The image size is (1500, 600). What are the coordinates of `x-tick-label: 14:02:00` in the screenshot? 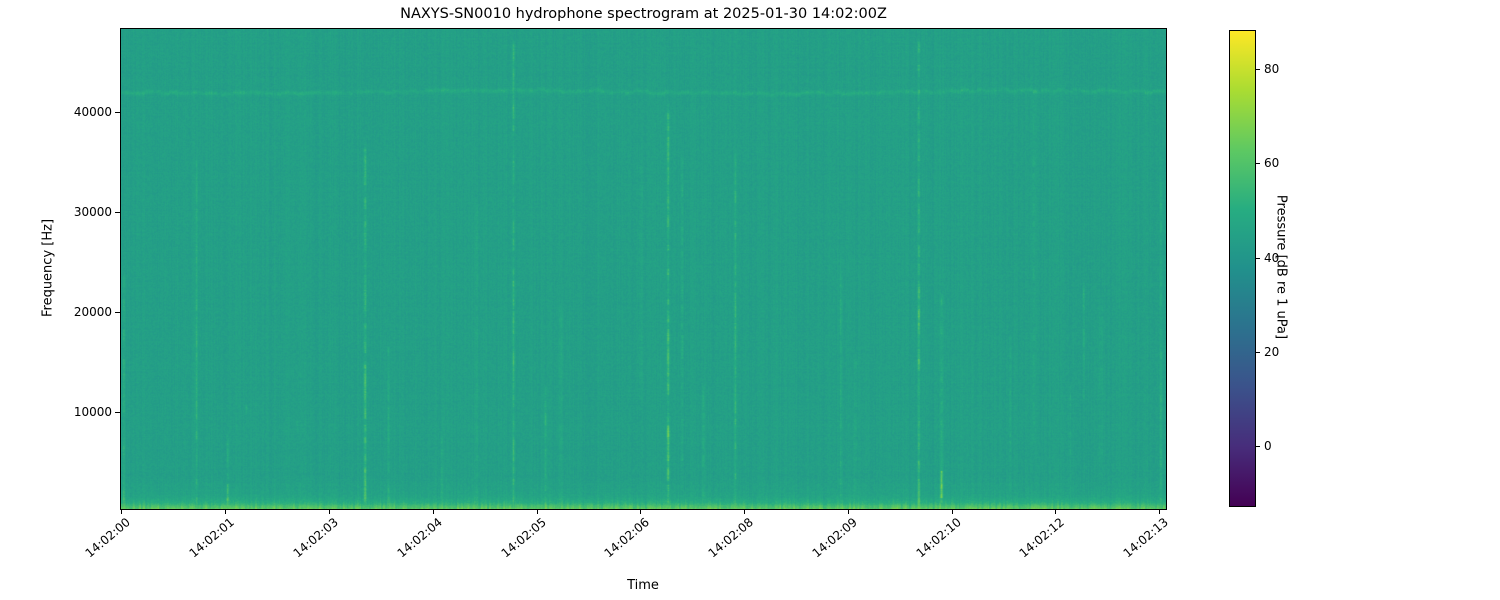 It's located at (107, 538).